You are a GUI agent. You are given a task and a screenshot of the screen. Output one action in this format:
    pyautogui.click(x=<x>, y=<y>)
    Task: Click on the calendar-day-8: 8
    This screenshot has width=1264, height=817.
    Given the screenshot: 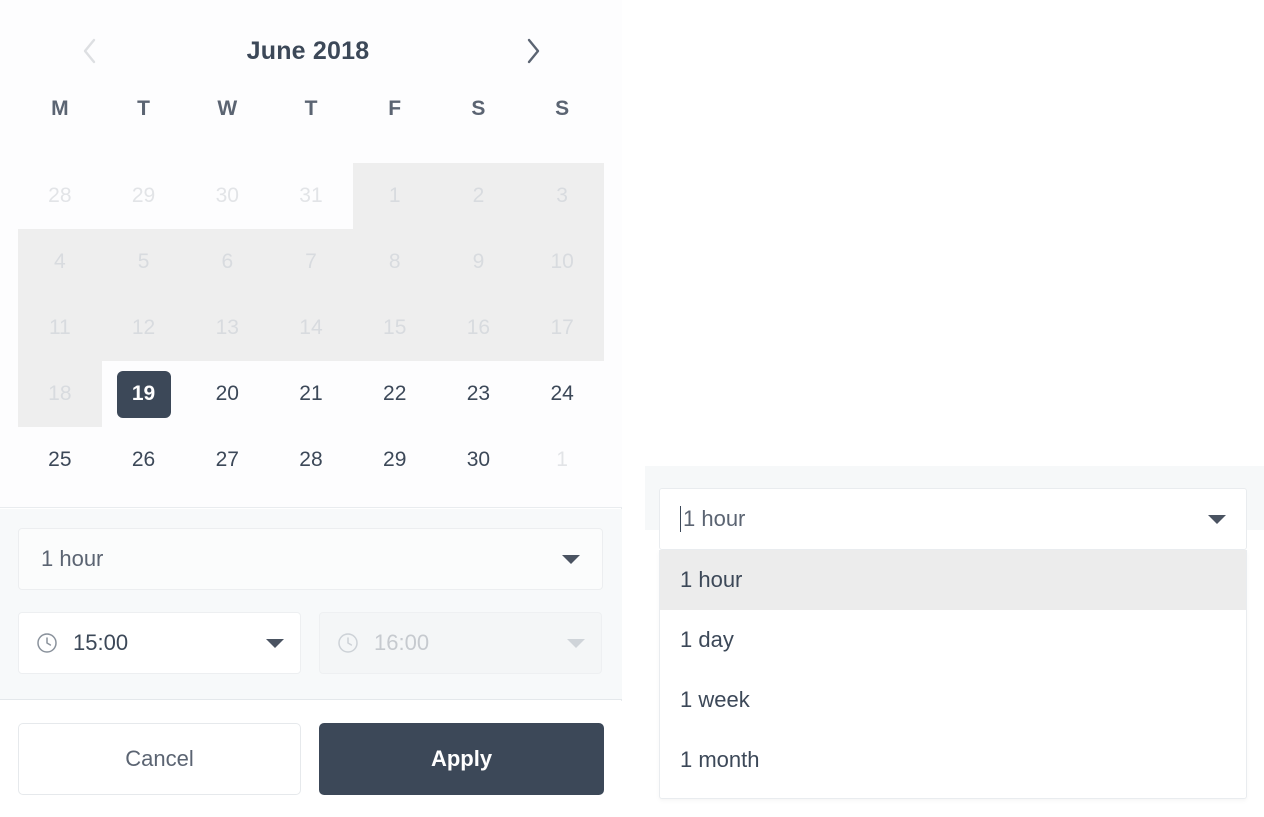 What is the action you would take?
    pyautogui.click(x=394, y=262)
    